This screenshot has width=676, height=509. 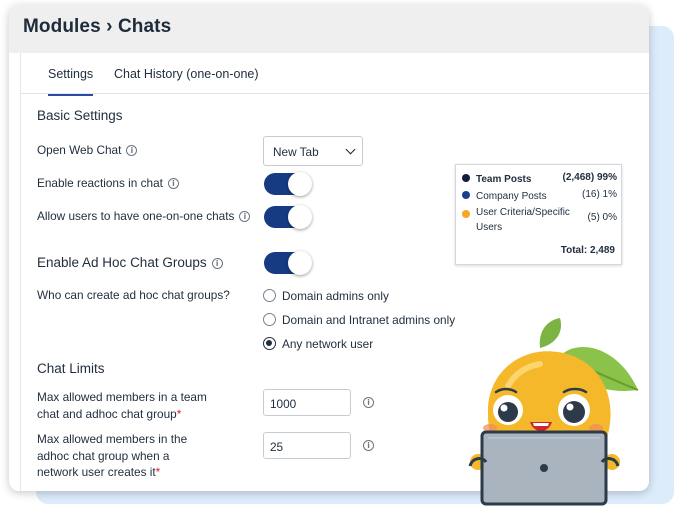 I want to click on tab-chat-history: Chat History (one-on-one), so click(x=186, y=74).